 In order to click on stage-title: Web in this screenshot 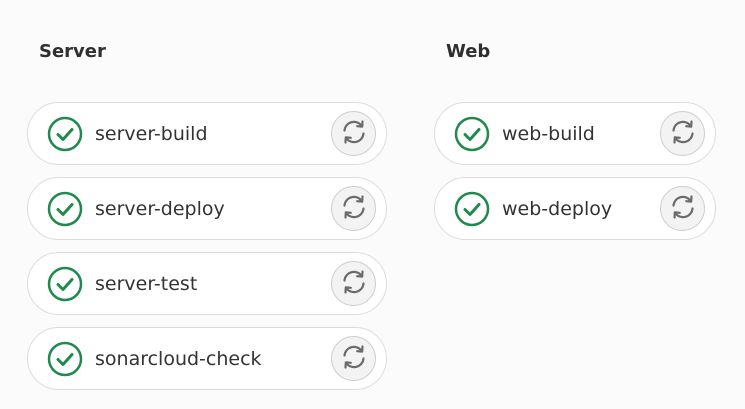, I will do `click(468, 51)`.